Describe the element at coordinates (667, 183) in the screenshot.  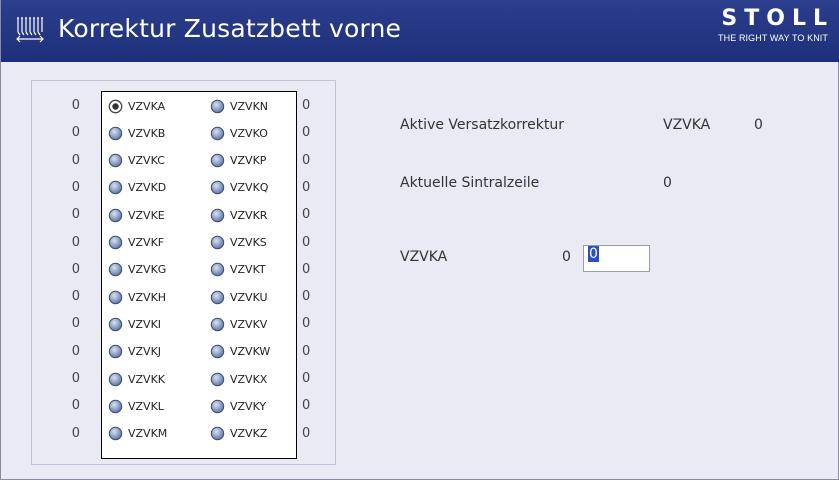
I see `sintral-line-value: 0` at that location.